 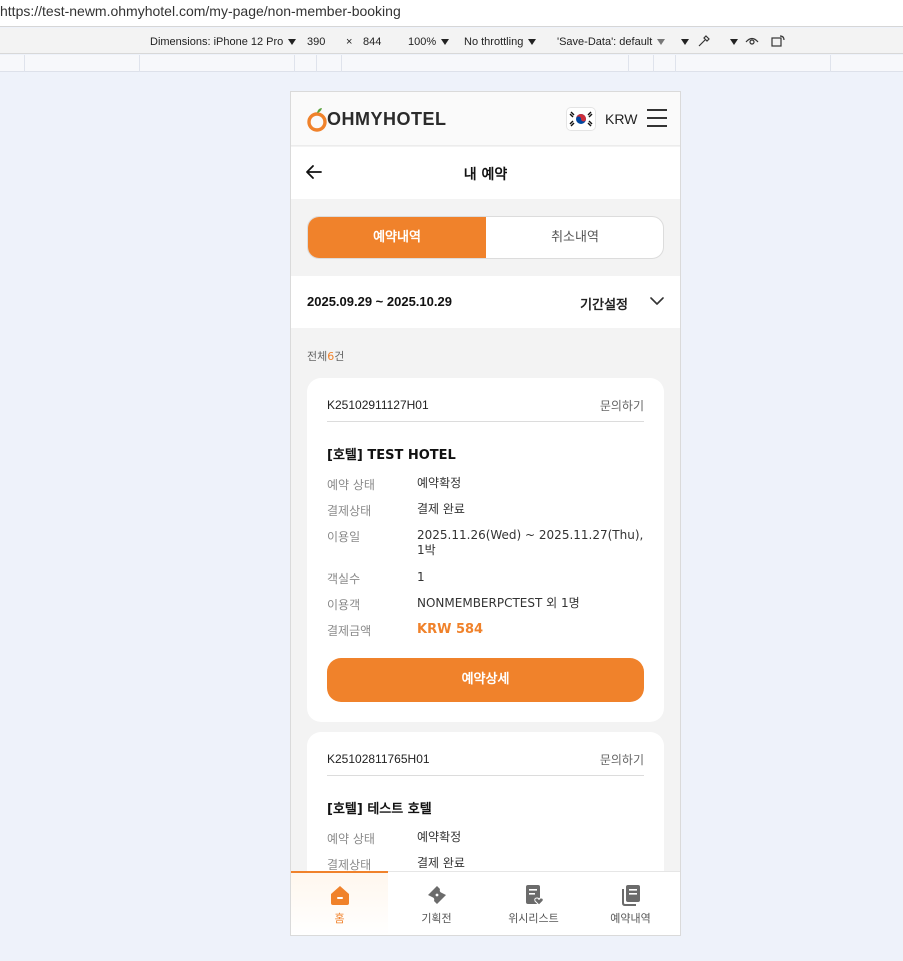 I want to click on throttling-select: No throttling, so click(x=500, y=42).